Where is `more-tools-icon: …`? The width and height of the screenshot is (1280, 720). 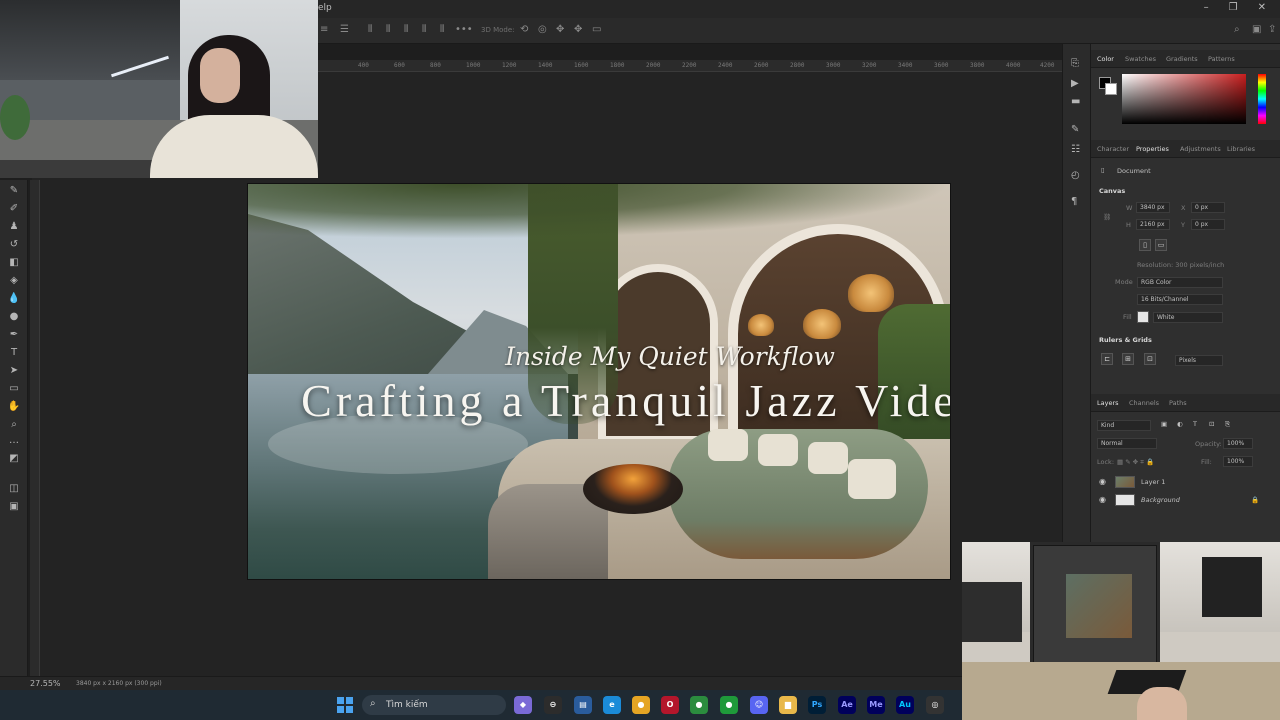
more-tools-icon: … is located at coordinates (14, 441).